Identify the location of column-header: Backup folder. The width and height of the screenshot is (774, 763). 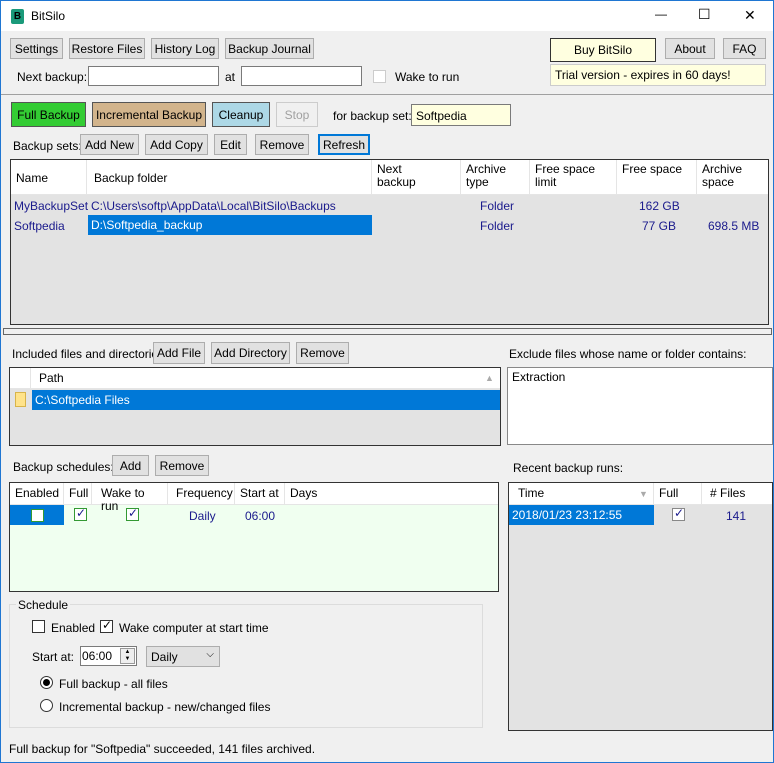
(229, 177).